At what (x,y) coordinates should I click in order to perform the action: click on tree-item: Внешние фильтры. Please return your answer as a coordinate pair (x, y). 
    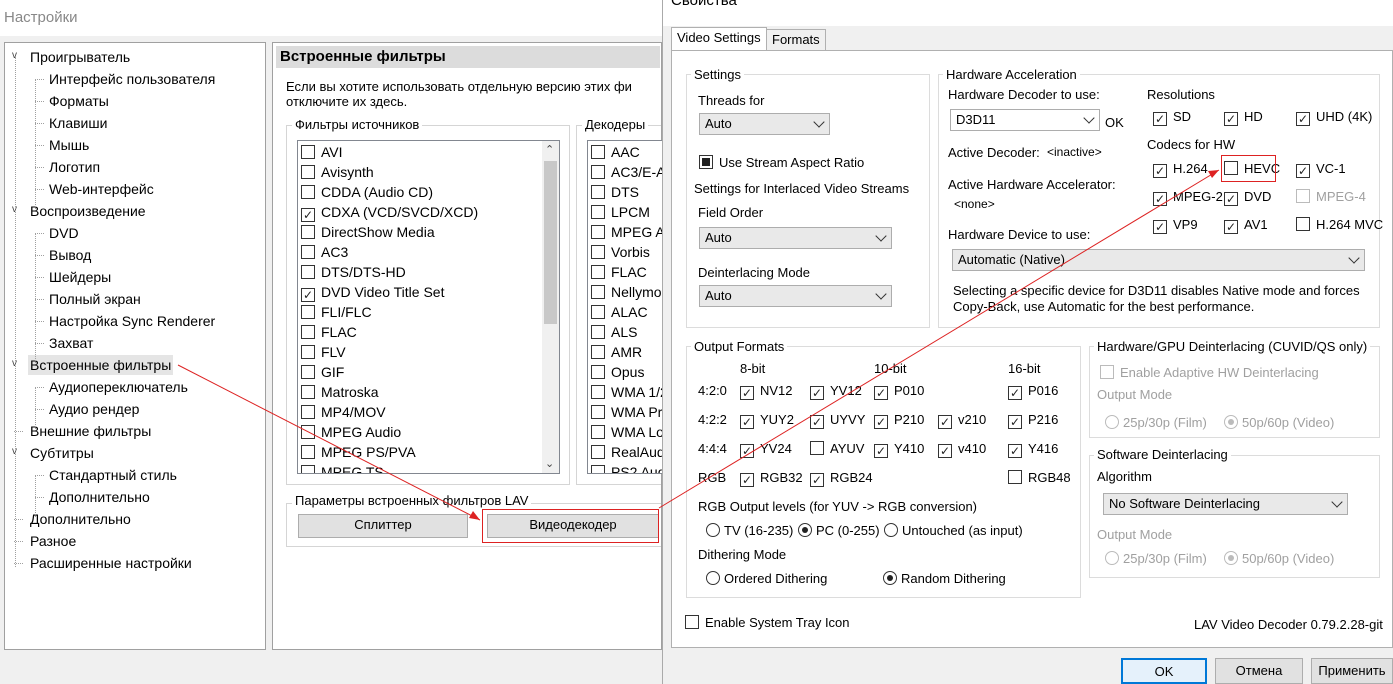
    Looking at the image, I should click on (90, 431).